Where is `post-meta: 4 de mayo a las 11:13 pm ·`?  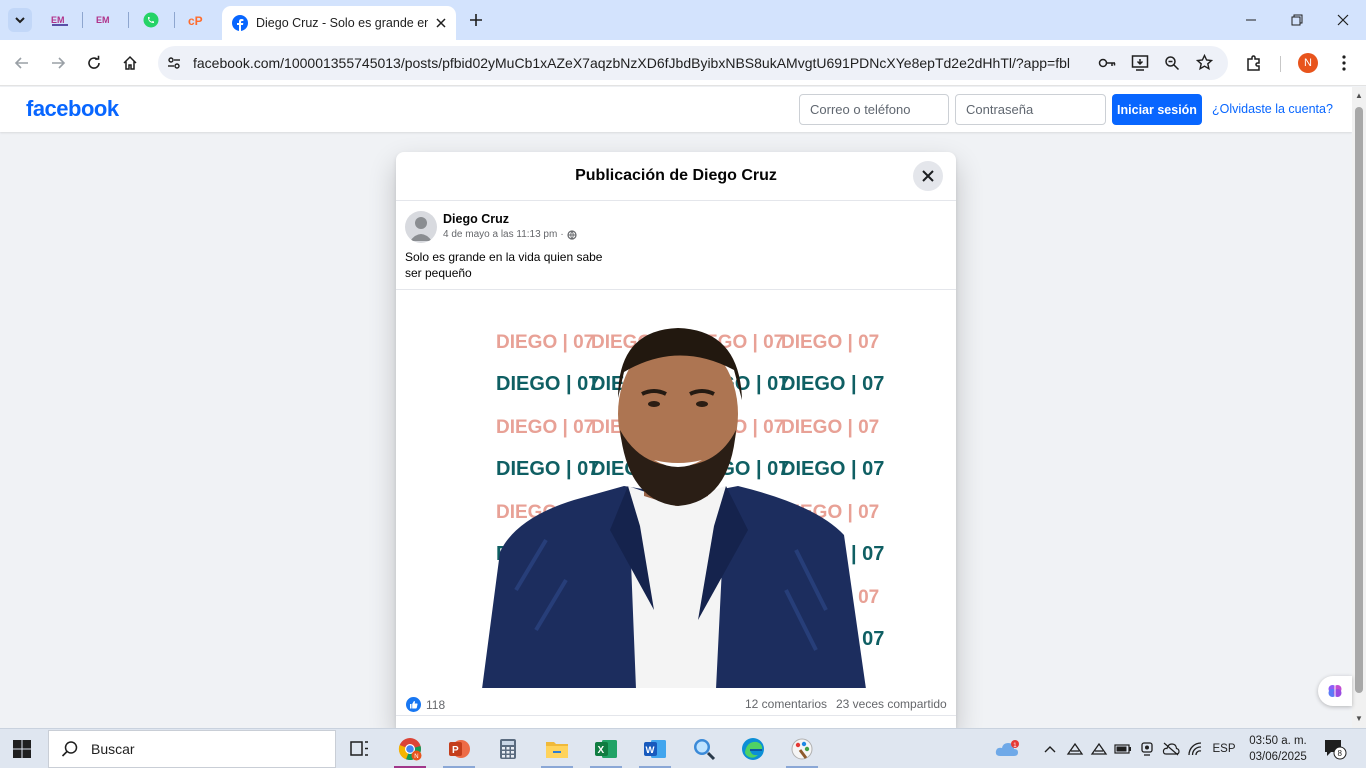 post-meta: 4 de mayo a las 11:13 pm · is located at coordinates (510, 234).